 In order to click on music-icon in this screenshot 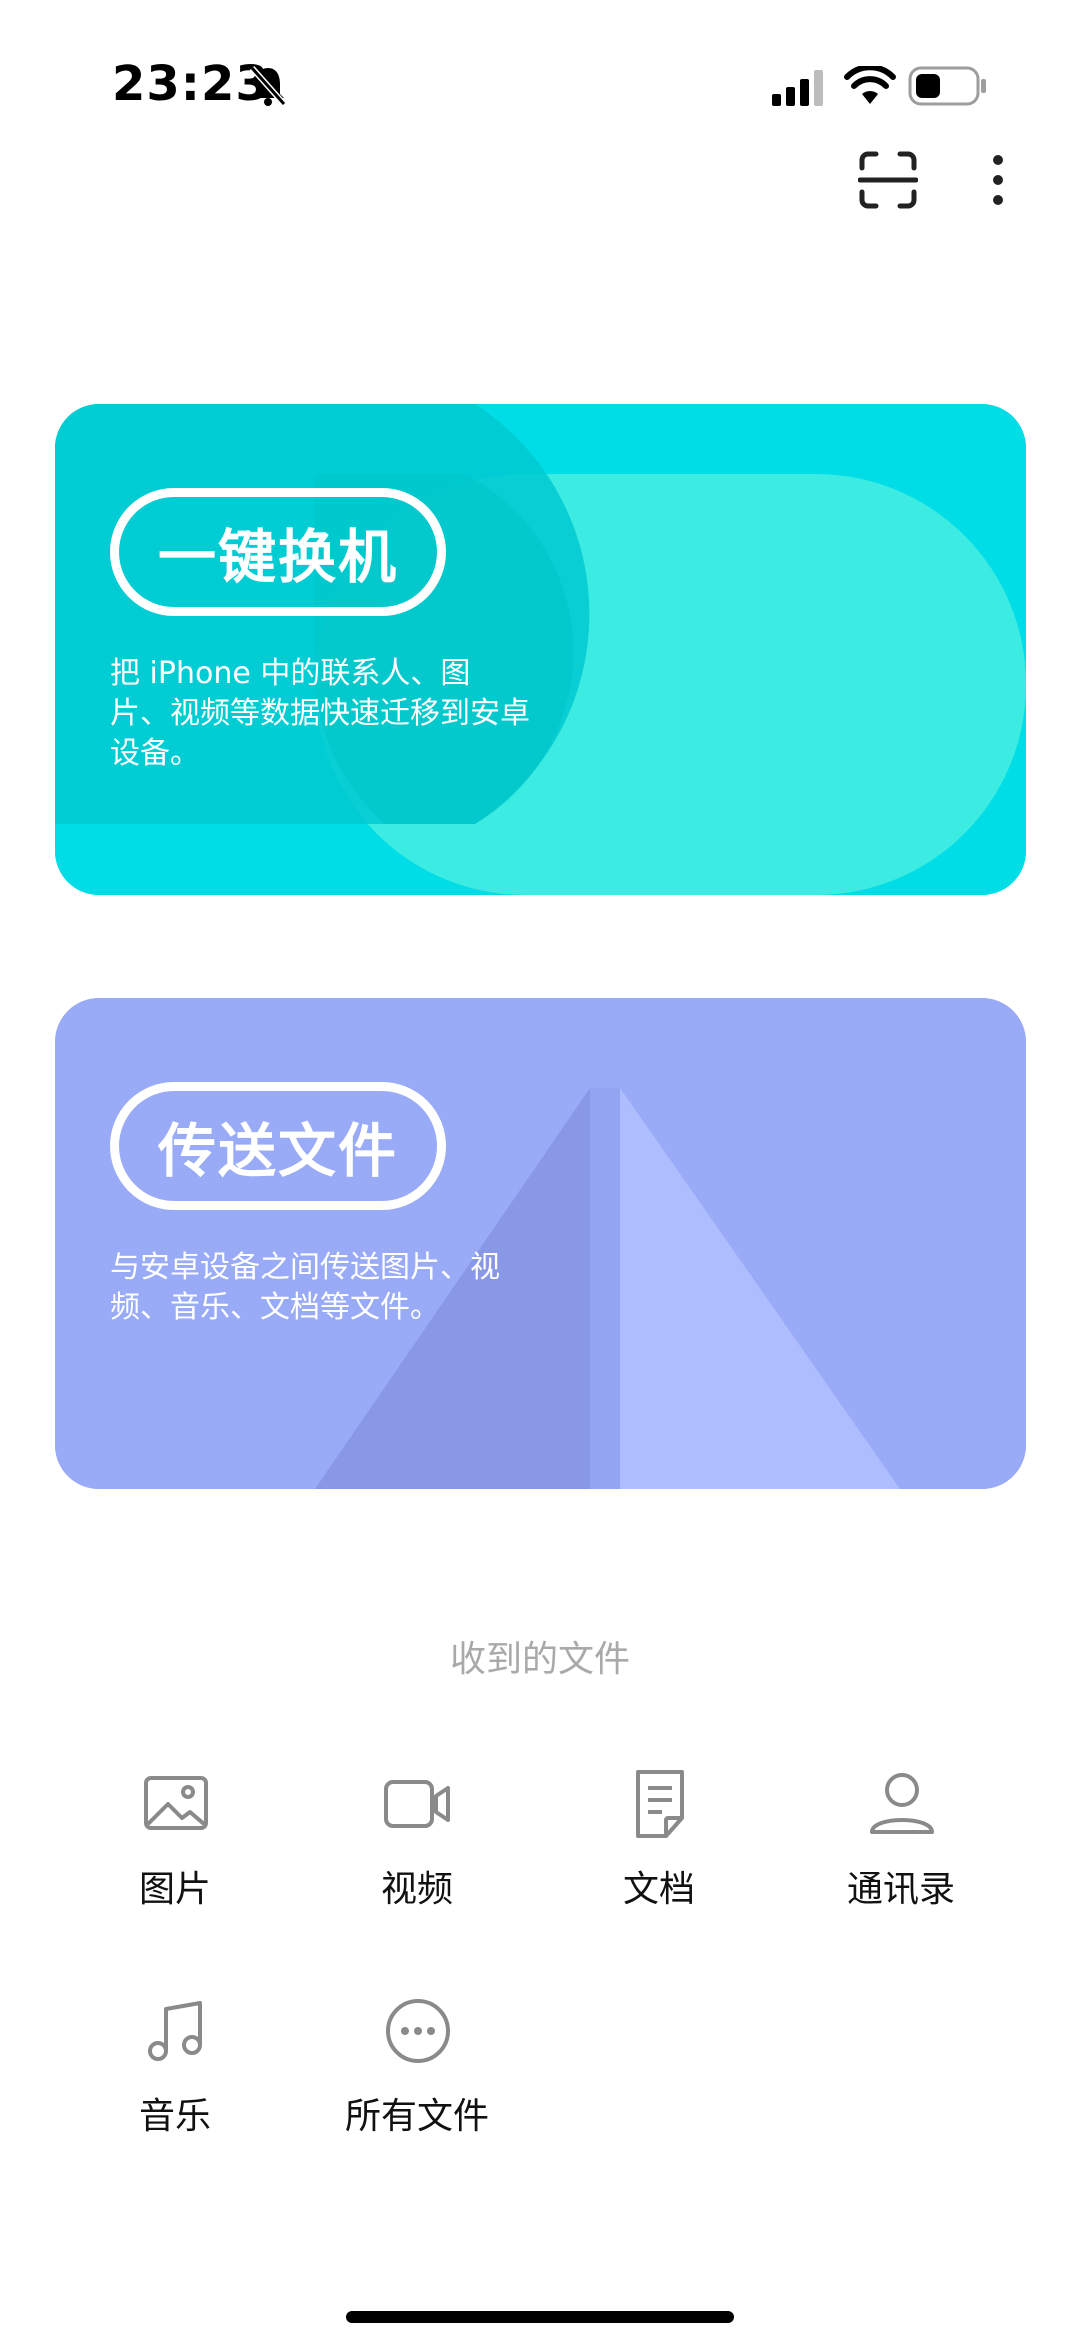, I will do `click(175, 2031)`.